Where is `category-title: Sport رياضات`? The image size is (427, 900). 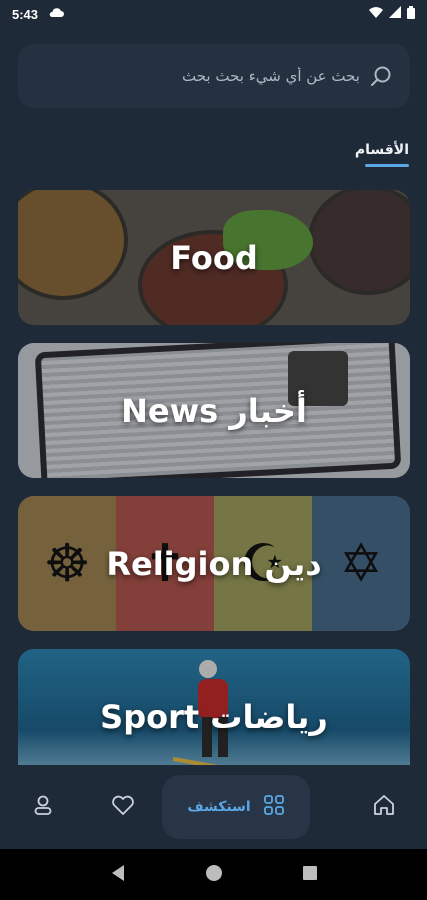
category-title: Sport رياضات is located at coordinates (214, 716).